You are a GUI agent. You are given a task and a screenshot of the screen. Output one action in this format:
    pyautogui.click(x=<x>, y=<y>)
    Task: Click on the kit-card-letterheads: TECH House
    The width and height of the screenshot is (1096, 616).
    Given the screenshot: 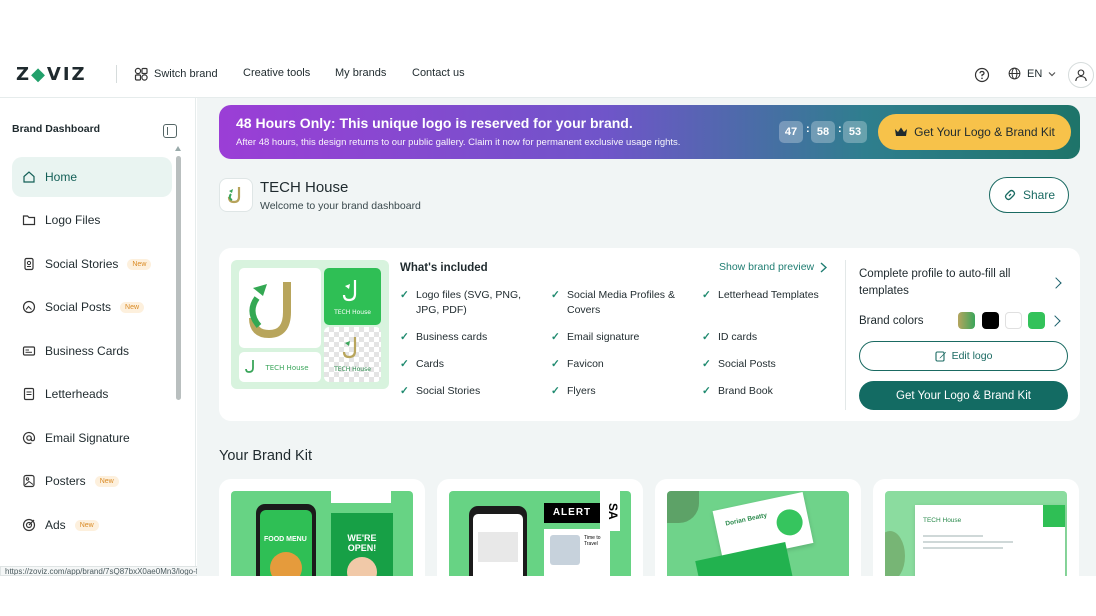 What is the action you would take?
    pyautogui.click(x=976, y=527)
    